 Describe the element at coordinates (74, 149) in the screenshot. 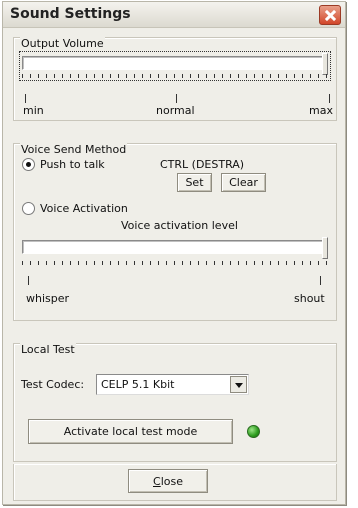

I see `voice-send-legend: Voice Send Method` at that location.